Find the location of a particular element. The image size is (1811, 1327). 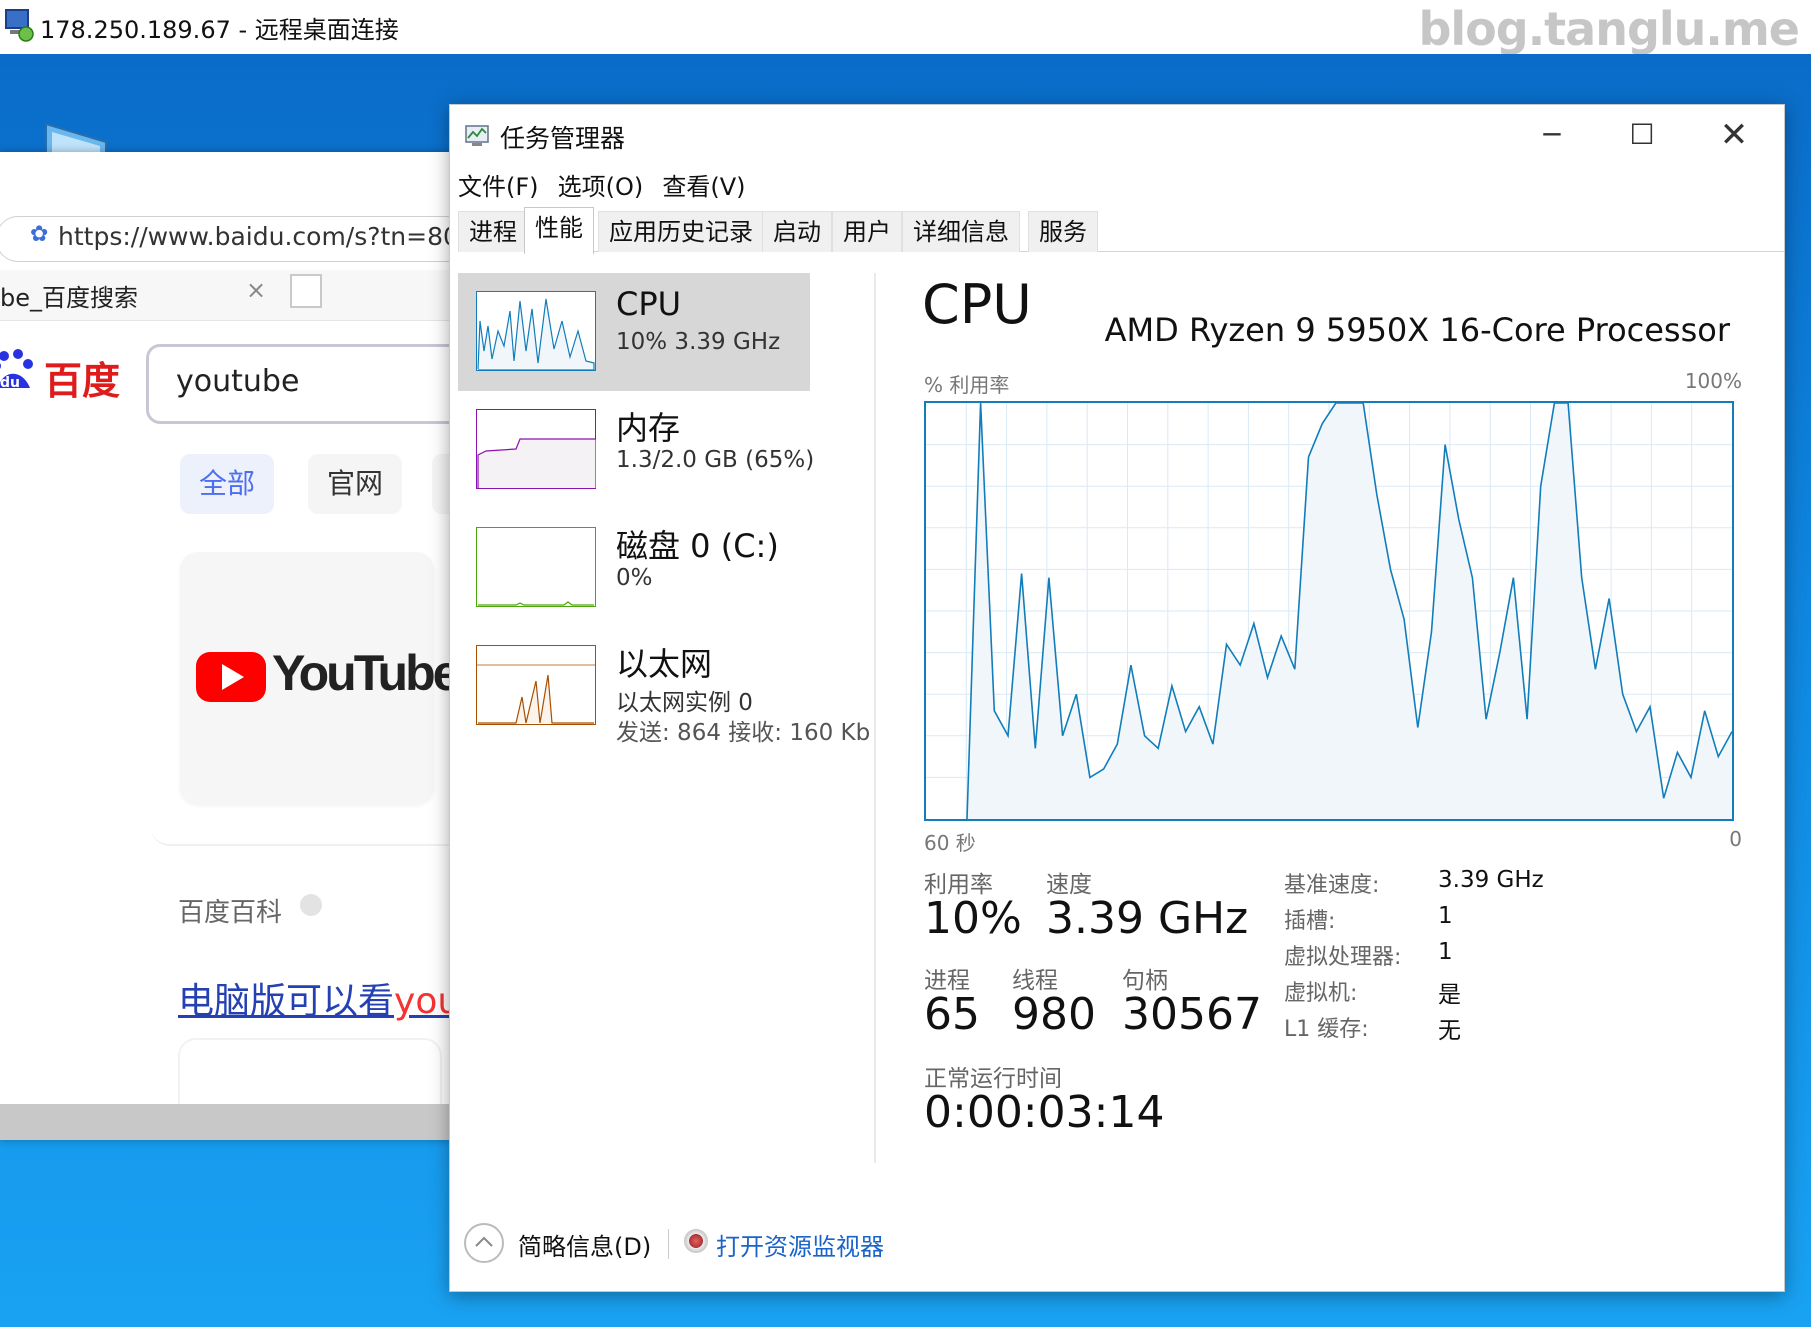

cpu-summary: 10% 3.39 GHz is located at coordinates (698, 342).